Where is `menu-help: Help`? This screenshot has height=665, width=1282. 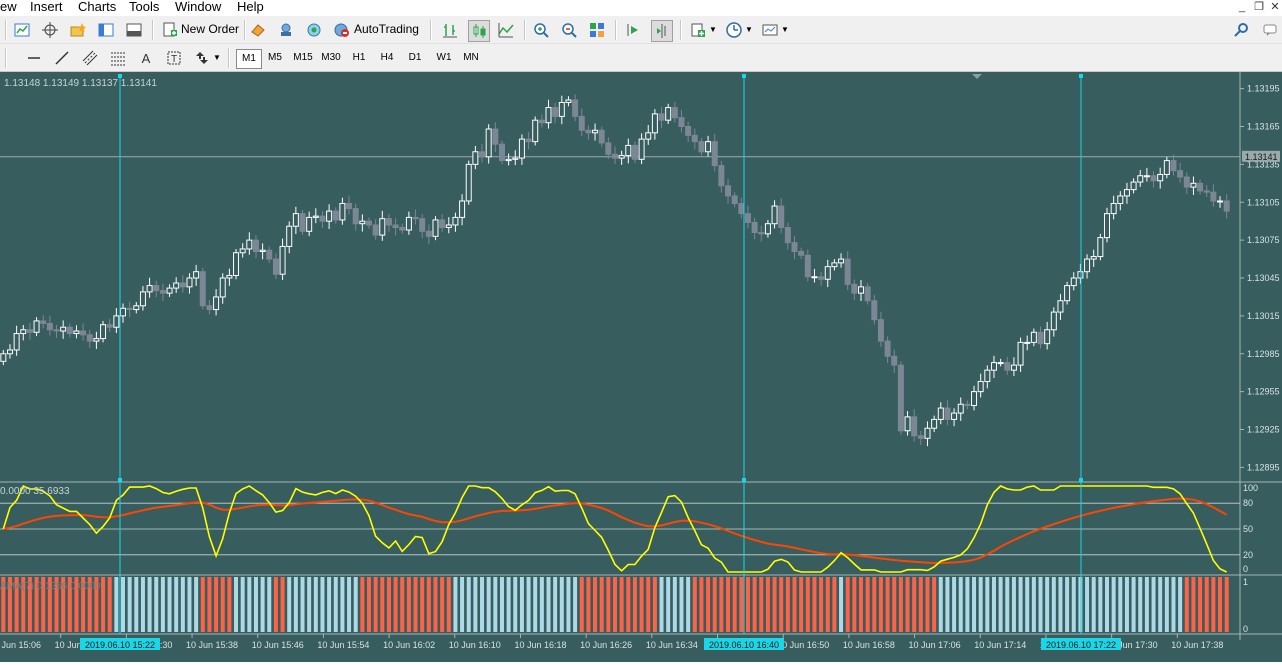 menu-help: Help is located at coordinates (250, 7).